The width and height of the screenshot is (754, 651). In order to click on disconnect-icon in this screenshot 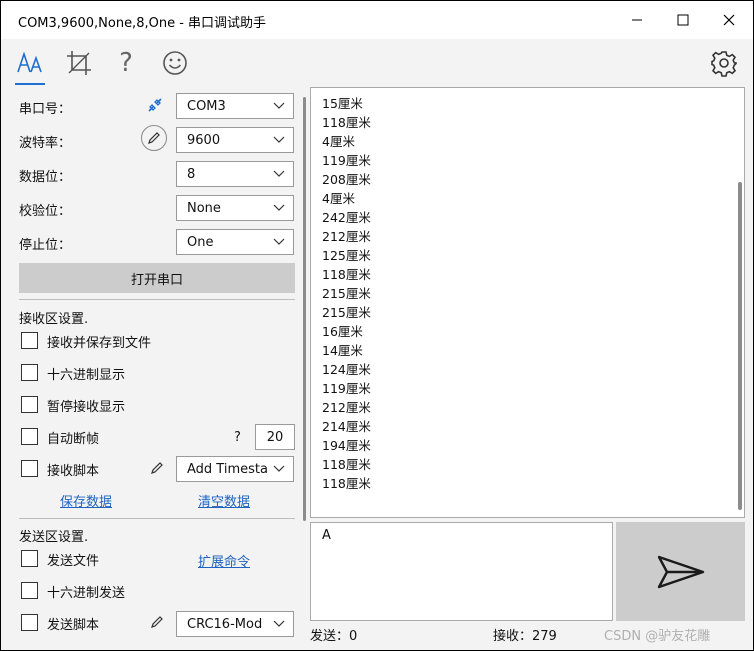, I will do `click(155, 105)`.